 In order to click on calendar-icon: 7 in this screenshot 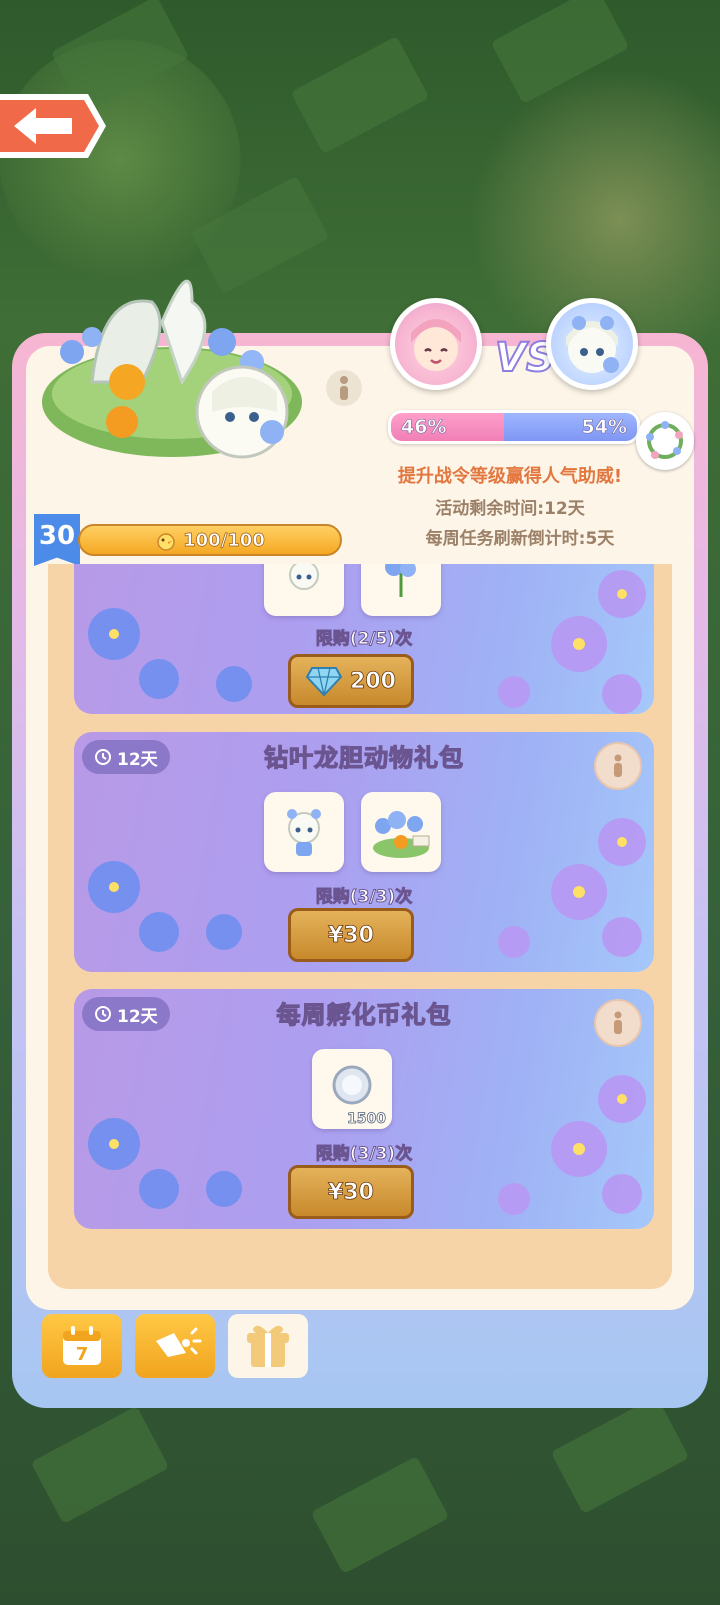, I will do `click(82, 1345)`.